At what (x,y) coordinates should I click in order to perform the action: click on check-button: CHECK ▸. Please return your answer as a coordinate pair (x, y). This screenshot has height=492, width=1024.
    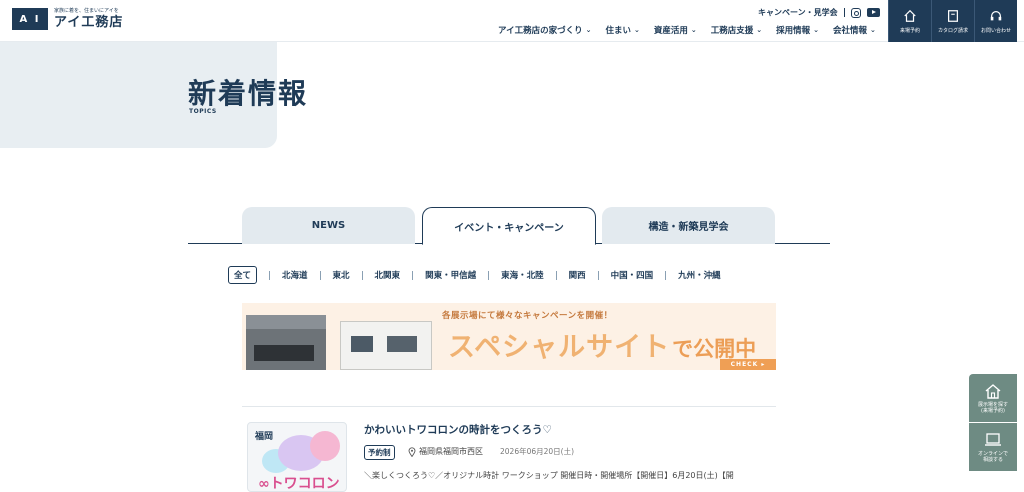
    Looking at the image, I should click on (748, 364).